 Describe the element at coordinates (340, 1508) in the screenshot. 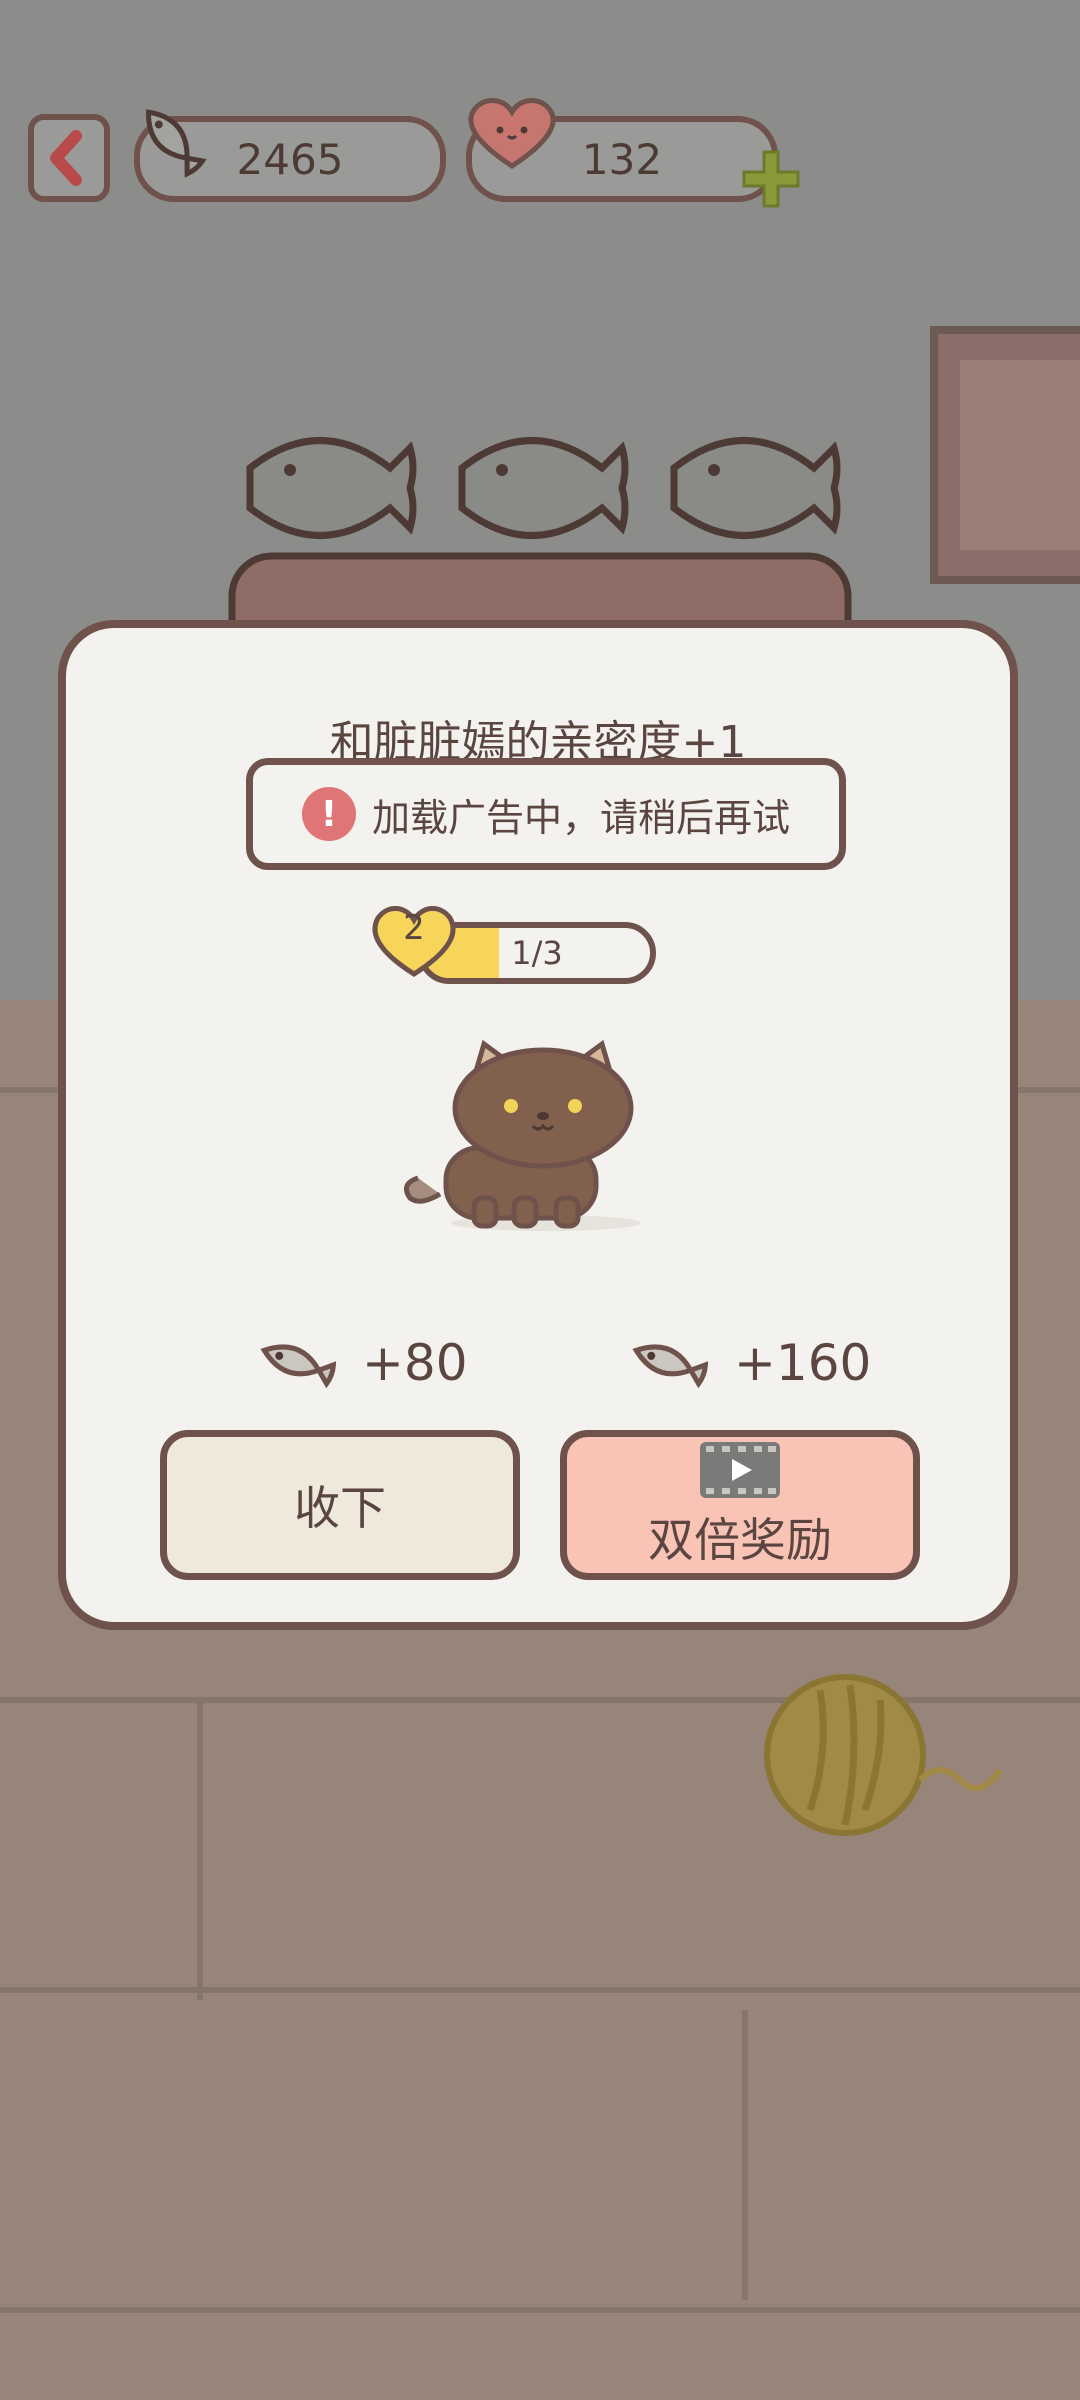

I see `collect-label: 收下` at that location.